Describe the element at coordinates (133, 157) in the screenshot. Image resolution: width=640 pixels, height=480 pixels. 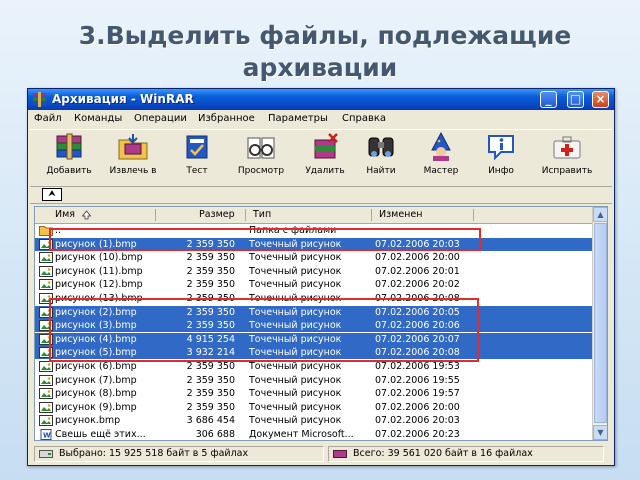
I see `extract-to-button: Извлечь в` at that location.